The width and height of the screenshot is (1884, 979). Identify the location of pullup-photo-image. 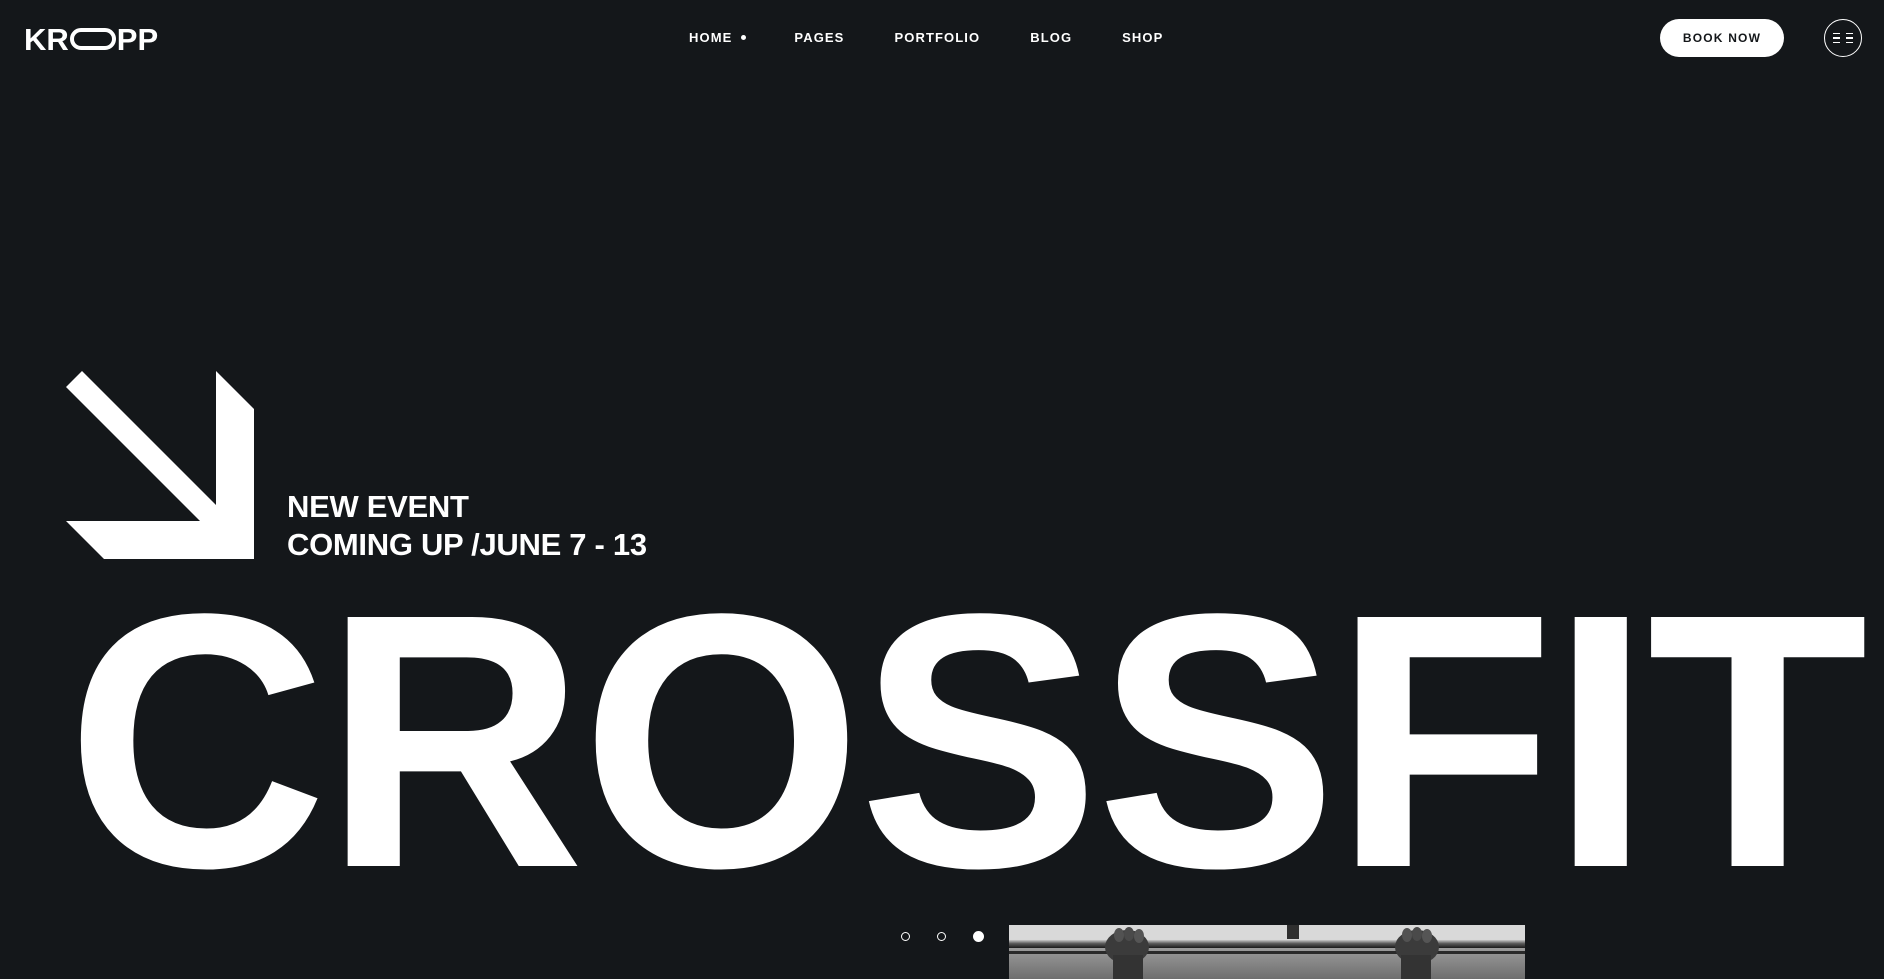
(1267, 952).